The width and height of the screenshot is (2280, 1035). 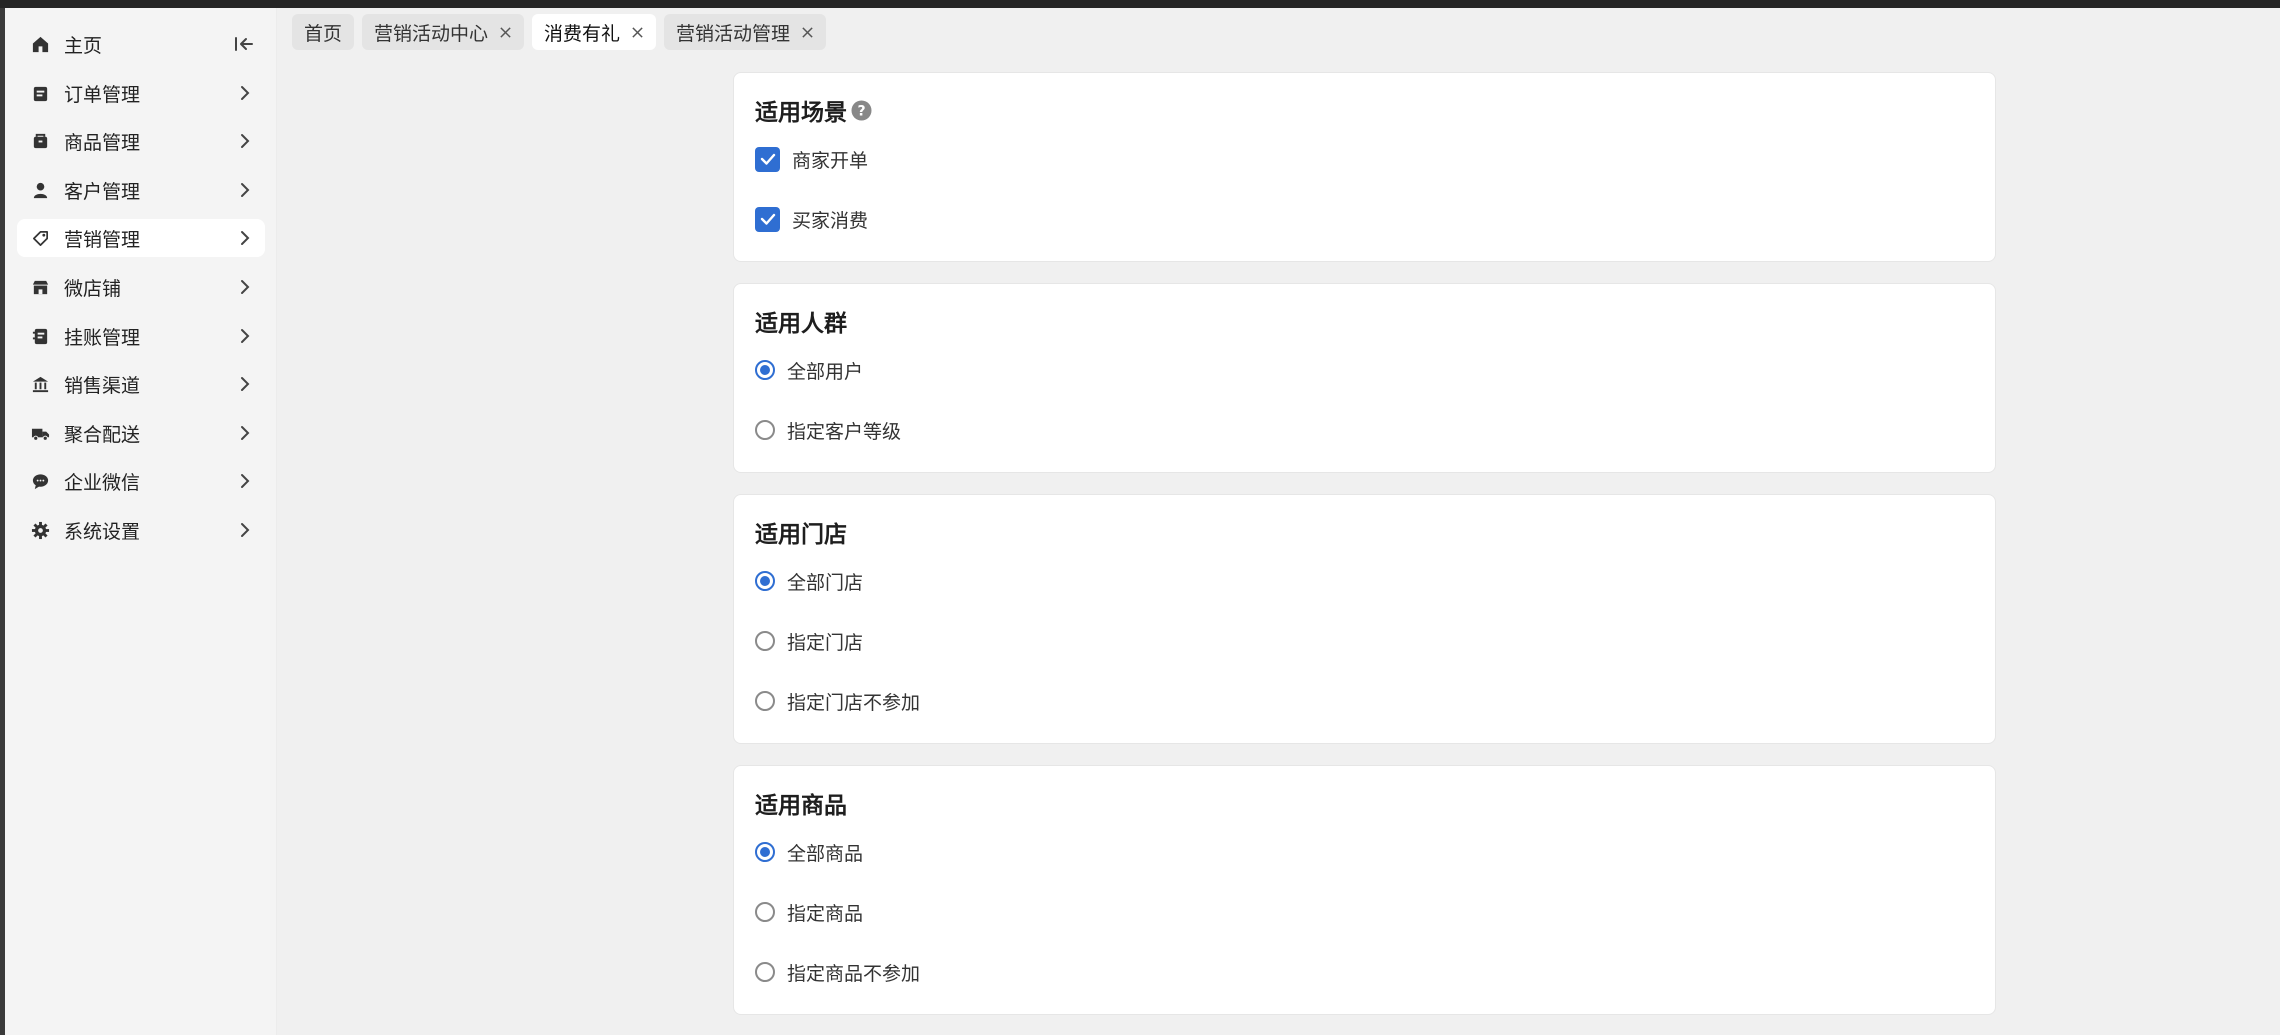 What do you see at coordinates (825, 642) in the screenshot?
I see `option-label: 指定门店` at bounding box center [825, 642].